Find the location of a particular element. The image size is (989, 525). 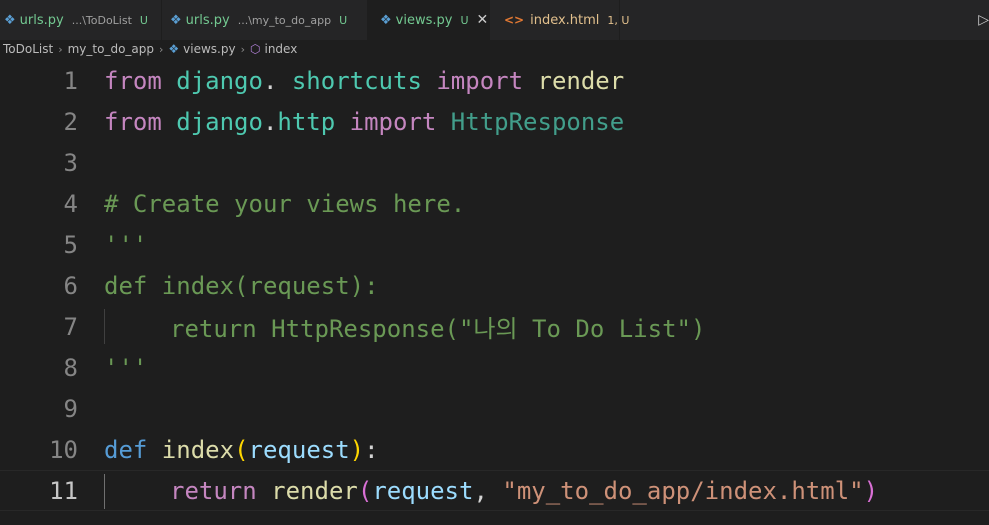

tab-label: index.html is located at coordinates (565, 20).